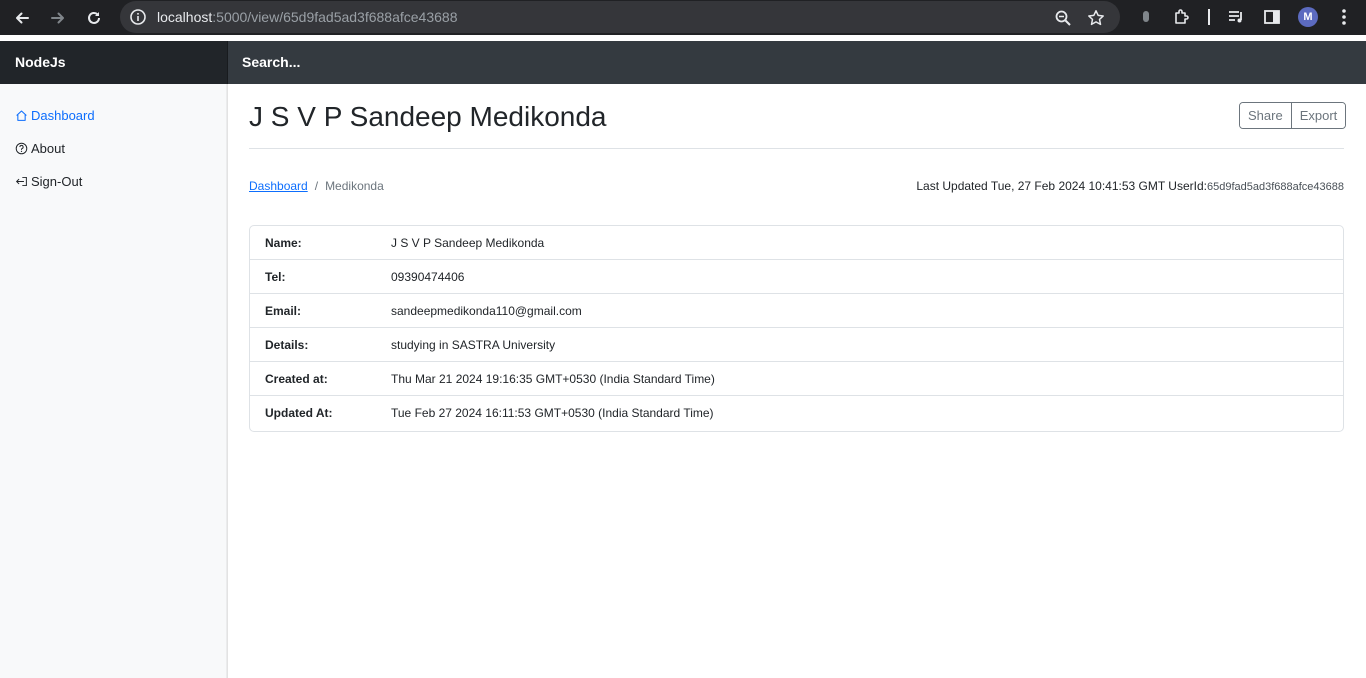  What do you see at coordinates (335, 17) in the screenshot?
I see `url-path: :5000/view/65d9fad5ad3f688afce43688` at bounding box center [335, 17].